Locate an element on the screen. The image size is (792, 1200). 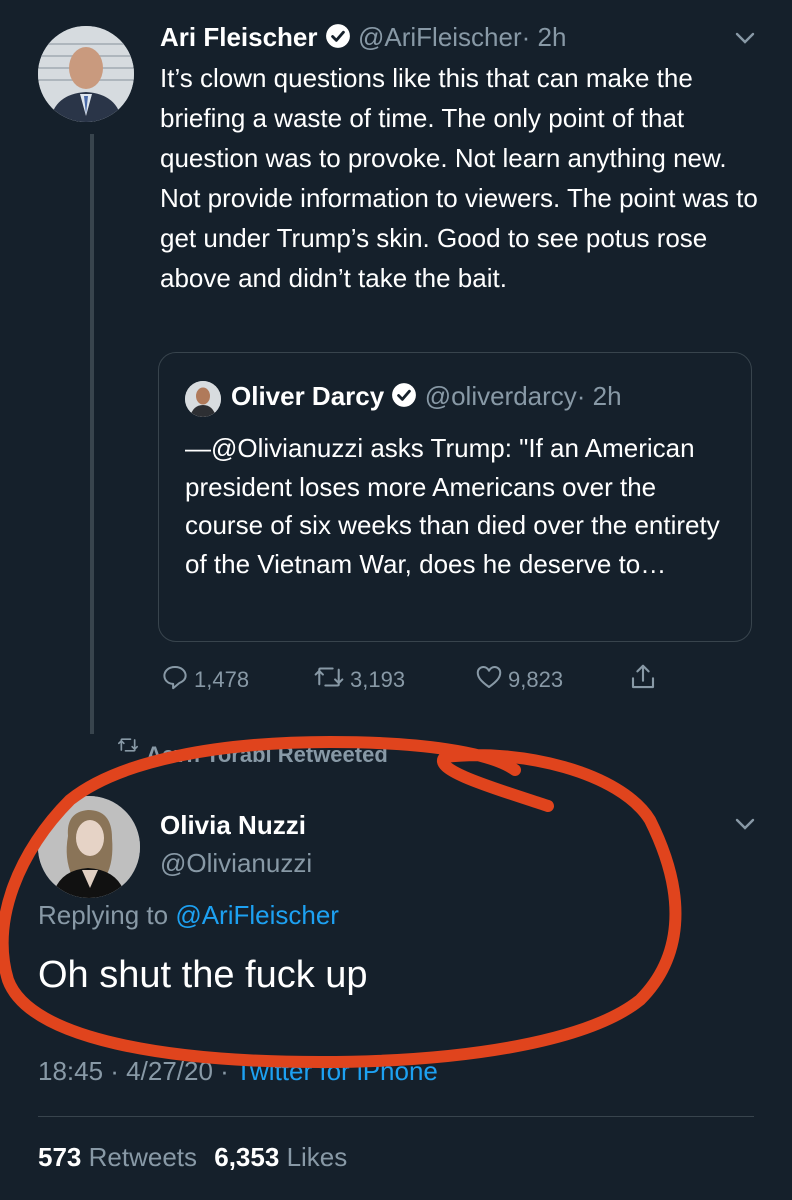
likes-count: 6,353 is located at coordinates (247, 1157).